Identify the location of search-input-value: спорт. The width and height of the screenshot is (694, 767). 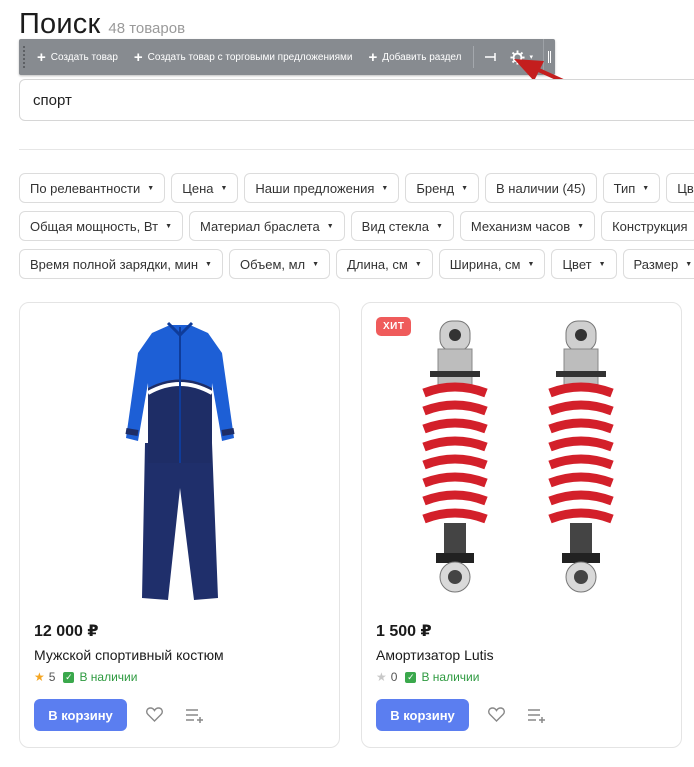
(52, 100).